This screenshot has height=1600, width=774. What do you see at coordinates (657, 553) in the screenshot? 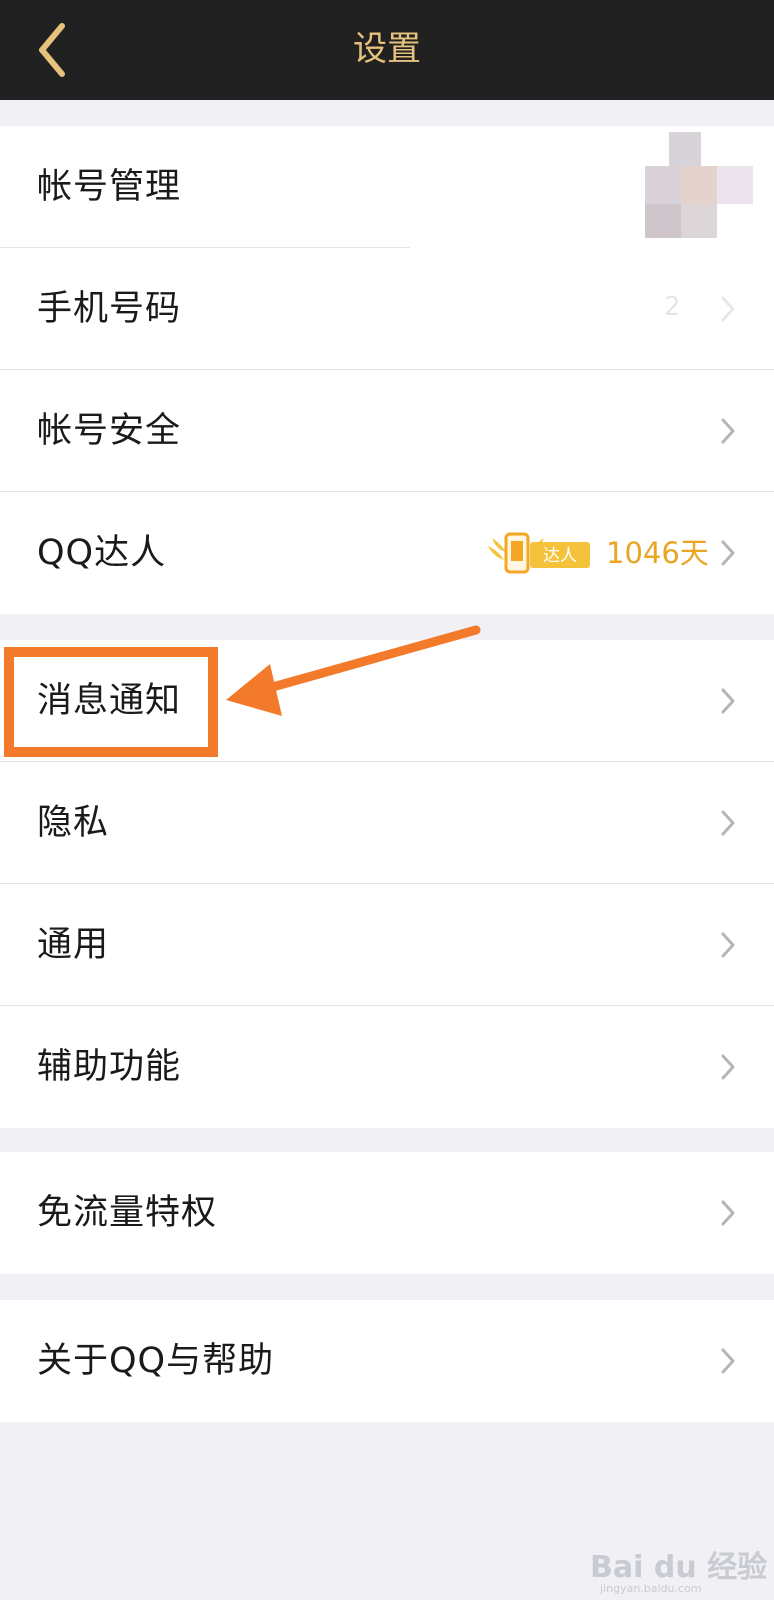
I see `qq-expert-days: 1046天` at bounding box center [657, 553].